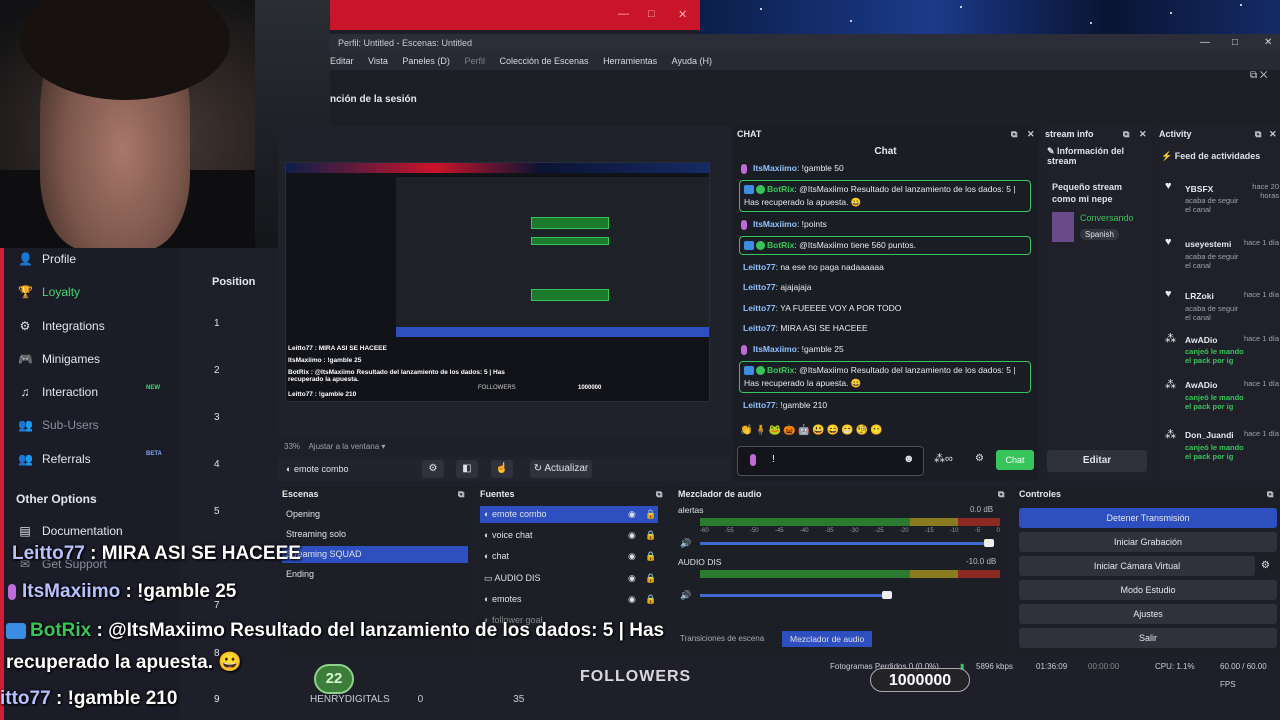 This screenshot has width=1280, height=720. Describe the element at coordinates (375, 494) in the screenshot. I see `scenes-header: Escenas ⧉` at that location.